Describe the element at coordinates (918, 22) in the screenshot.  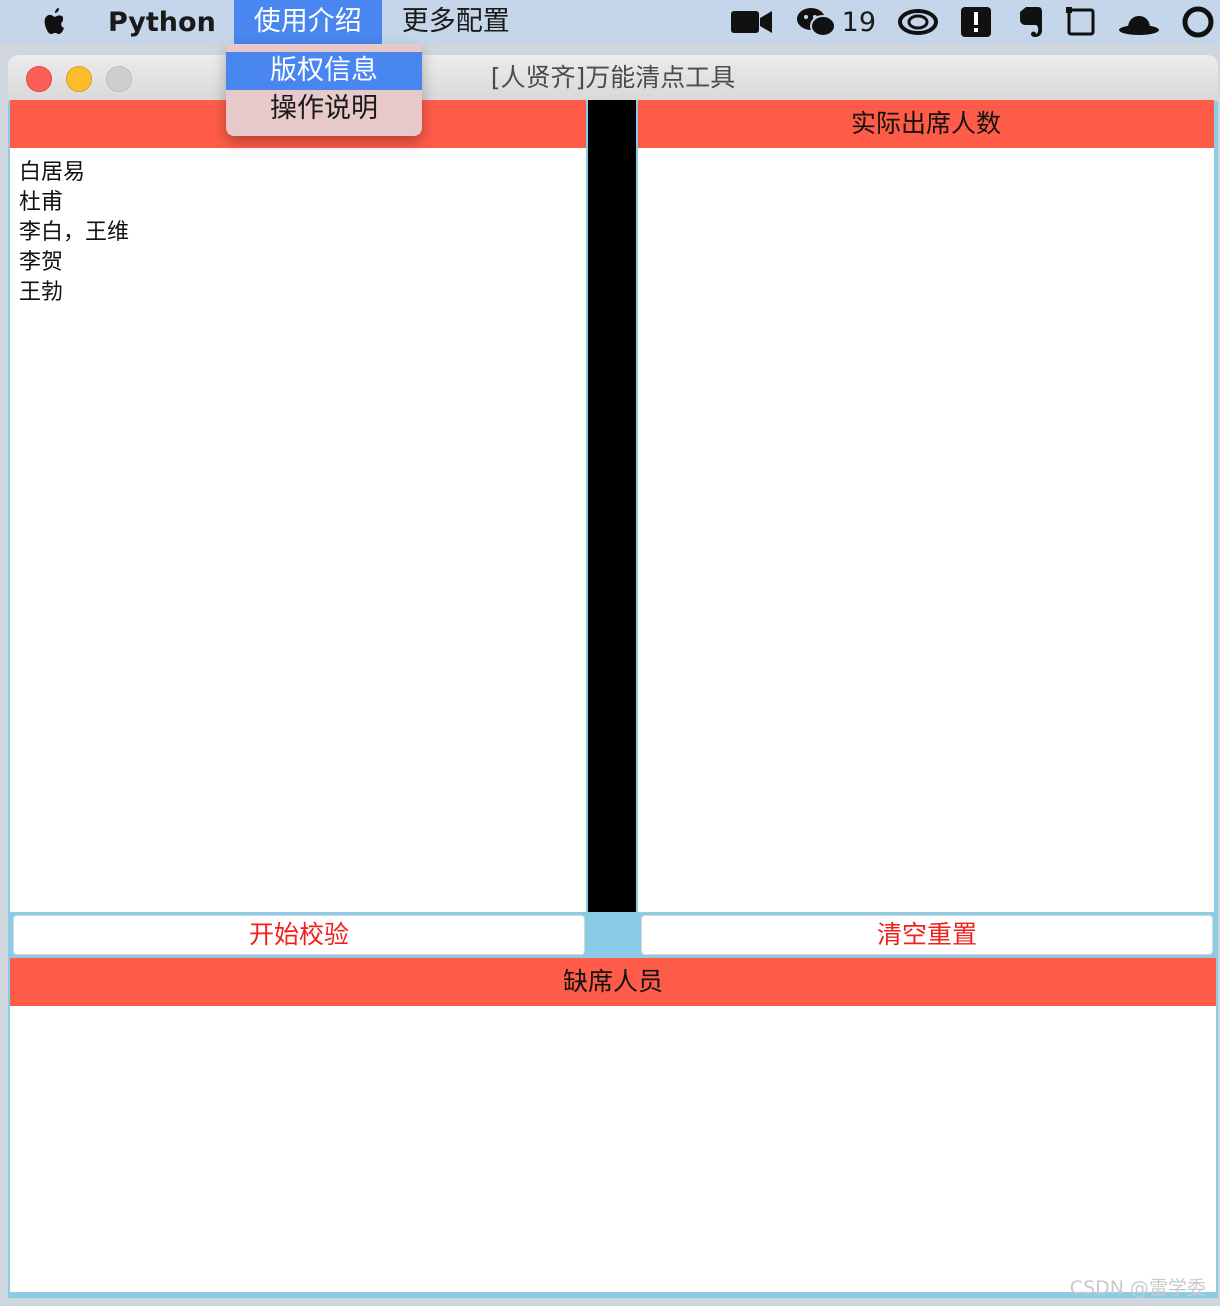
I see `creative-cloud-icon` at that location.